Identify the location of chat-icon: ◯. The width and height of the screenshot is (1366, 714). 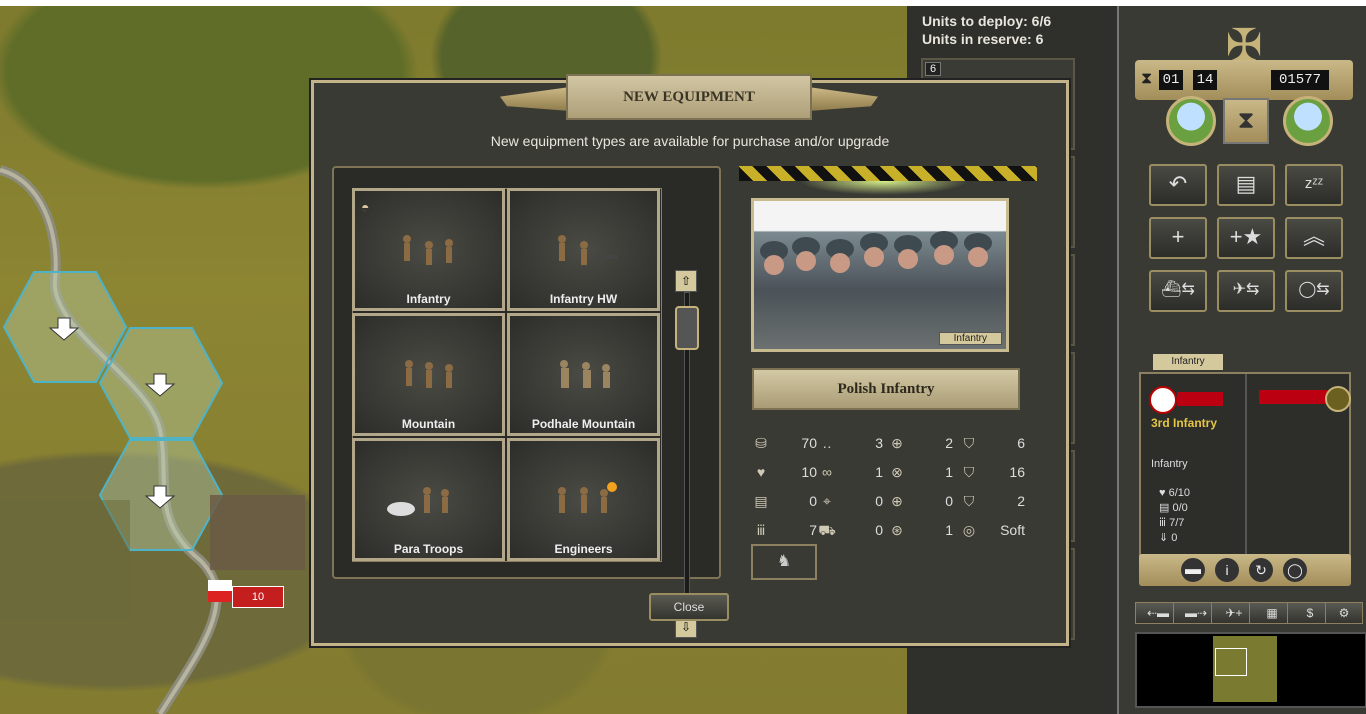
(1295, 570).